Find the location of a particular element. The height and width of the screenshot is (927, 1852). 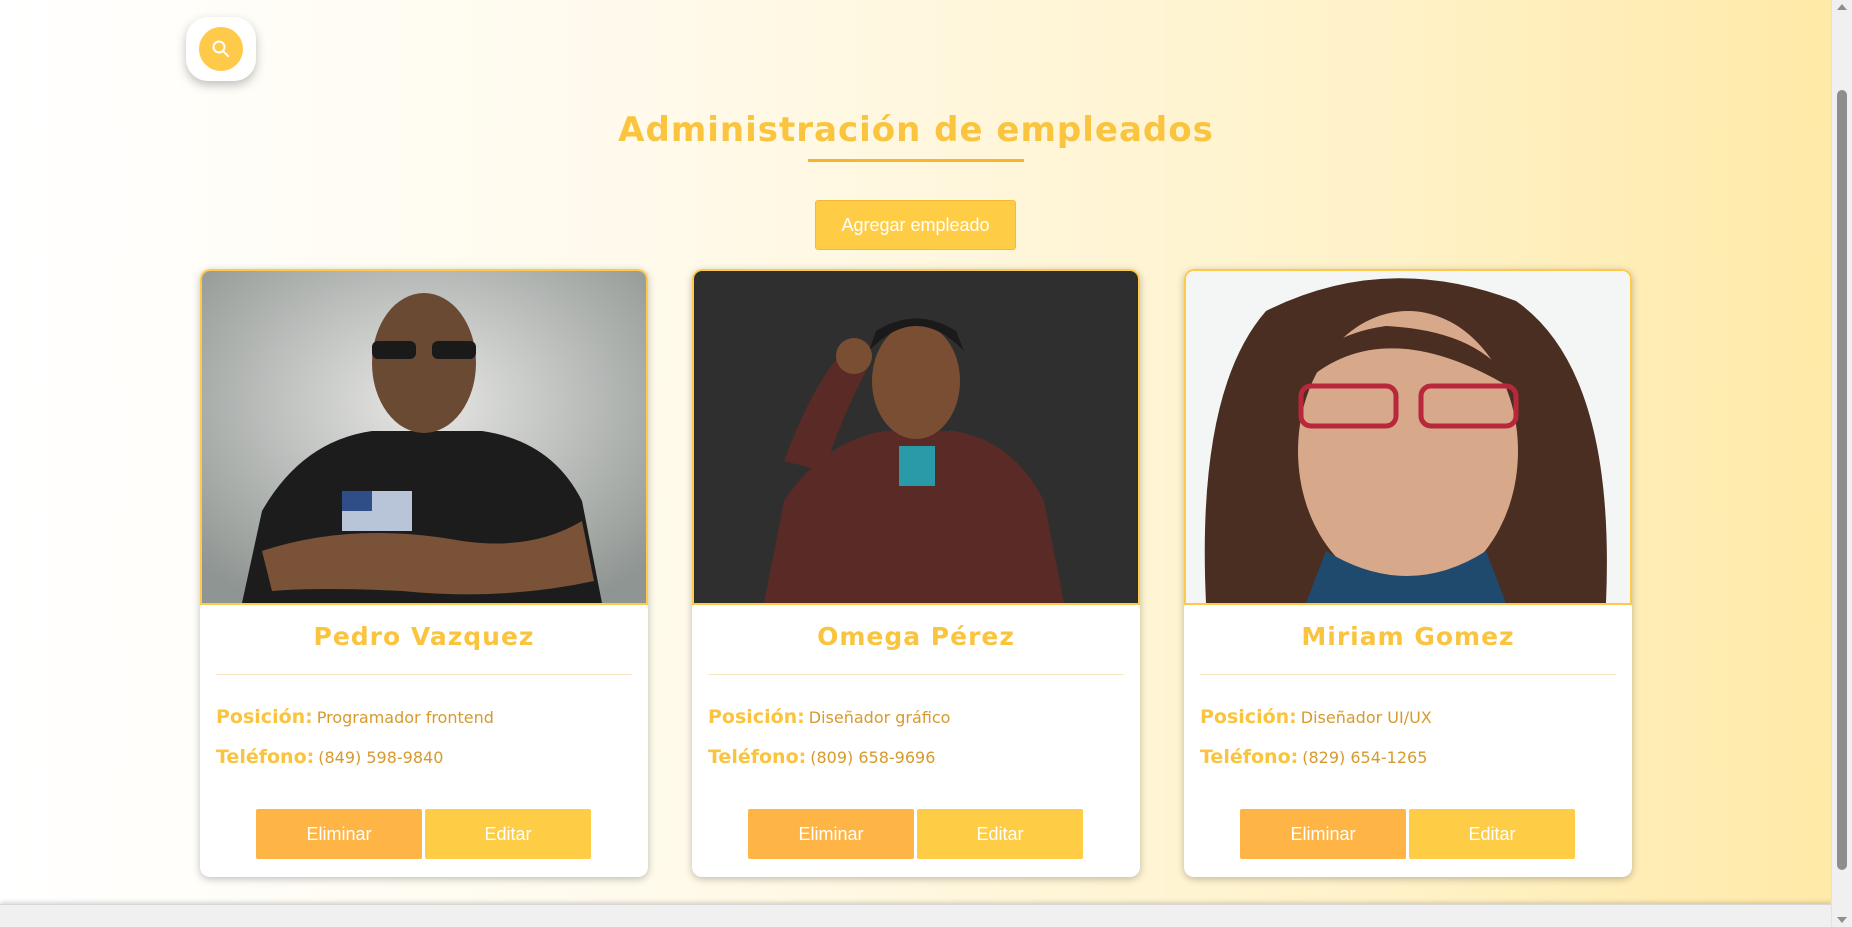

vertical-scrollbar is located at coordinates (1841, 463).